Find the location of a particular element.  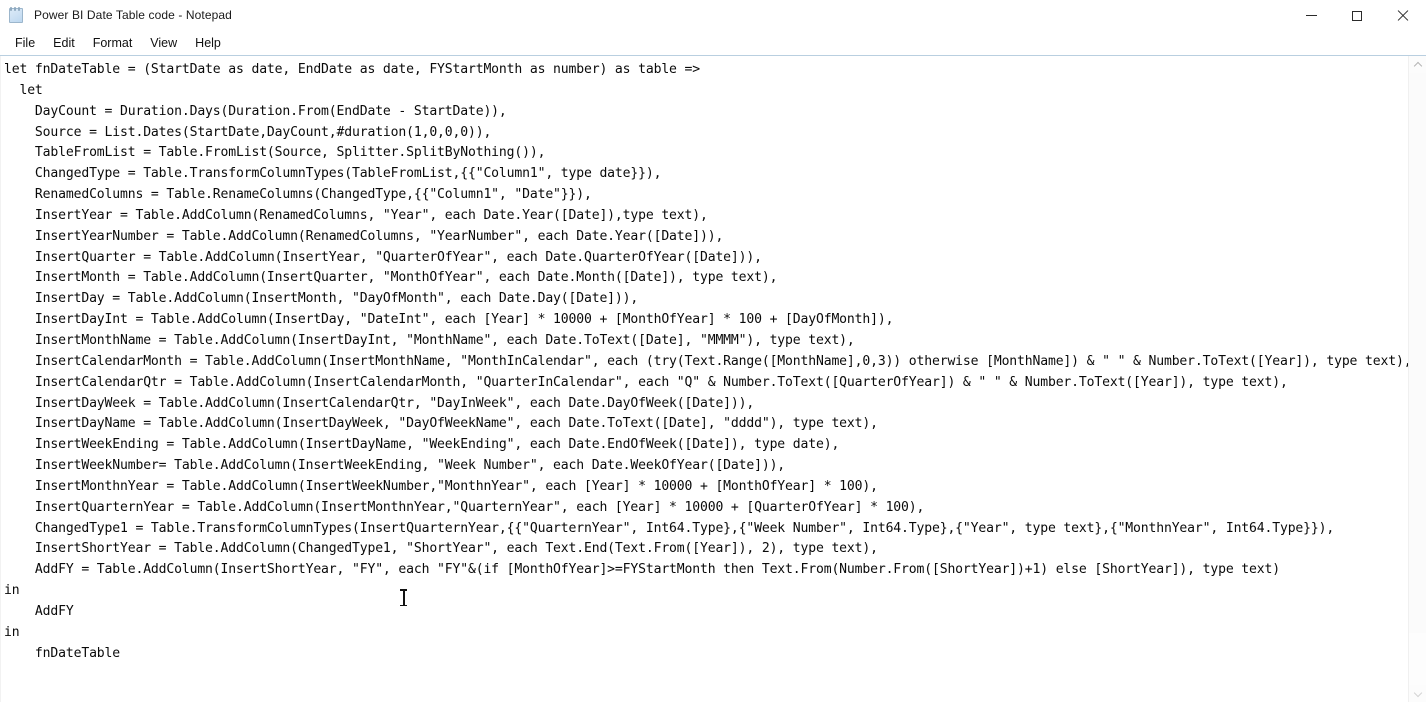

scroll-down-arrow is located at coordinates (1417, 693).